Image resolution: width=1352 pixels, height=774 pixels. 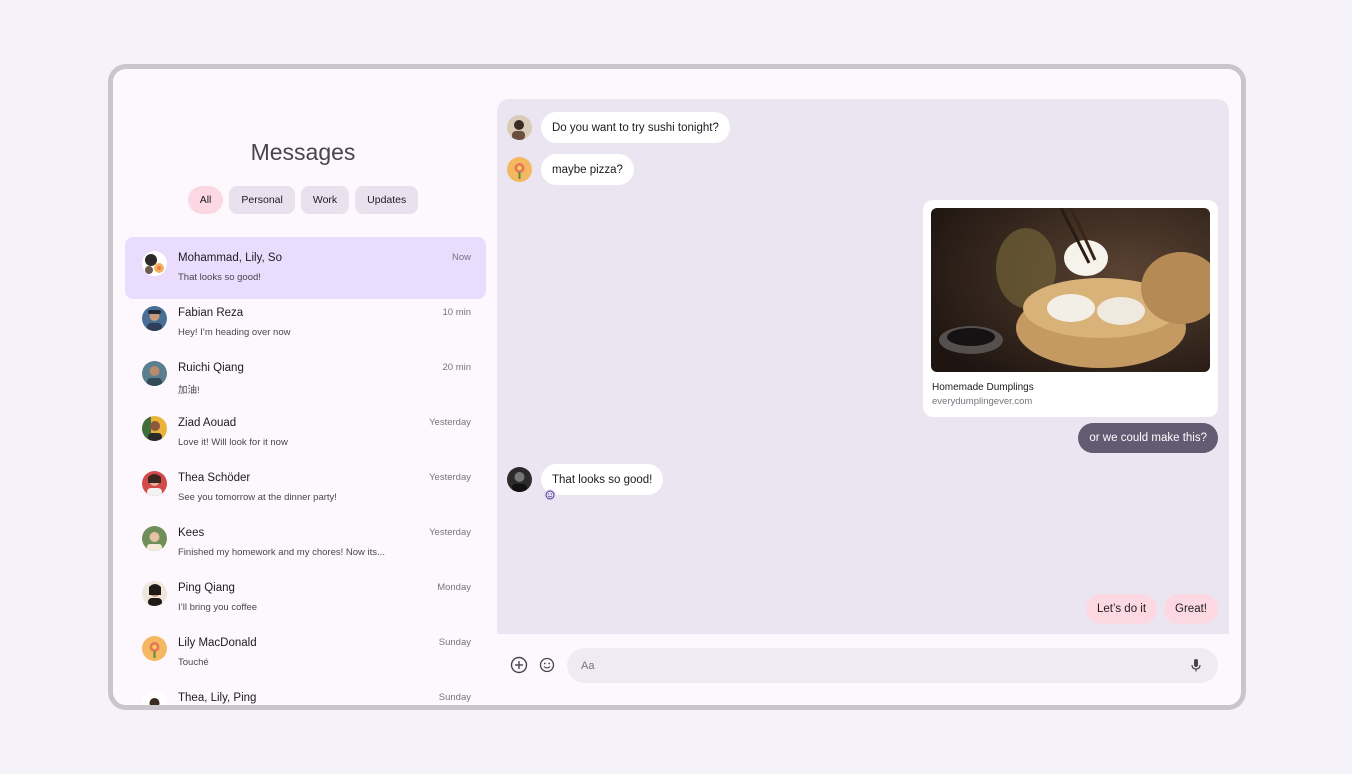 What do you see at coordinates (456, 367) in the screenshot?
I see `conversation-time: 20 min` at bounding box center [456, 367].